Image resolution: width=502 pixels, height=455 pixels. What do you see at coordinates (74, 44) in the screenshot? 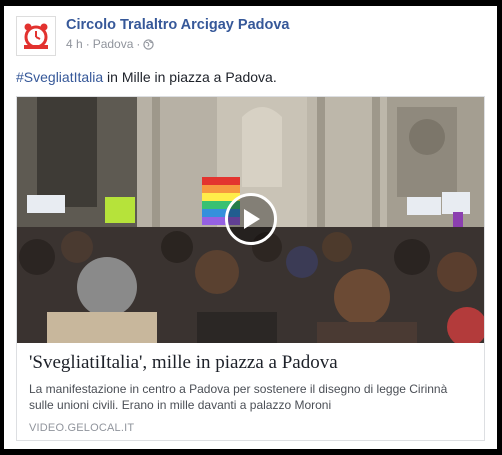
I see `post-time: 4 h` at bounding box center [74, 44].